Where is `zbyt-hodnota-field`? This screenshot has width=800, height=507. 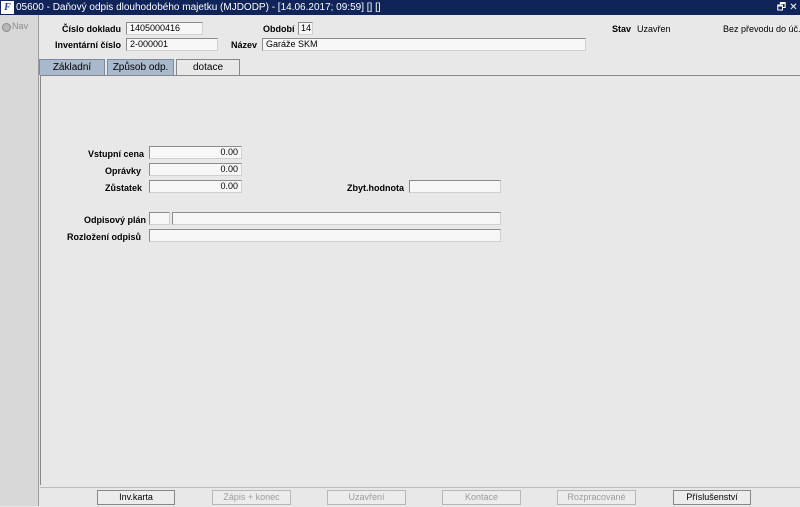 zbyt-hodnota-field is located at coordinates (455, 186).